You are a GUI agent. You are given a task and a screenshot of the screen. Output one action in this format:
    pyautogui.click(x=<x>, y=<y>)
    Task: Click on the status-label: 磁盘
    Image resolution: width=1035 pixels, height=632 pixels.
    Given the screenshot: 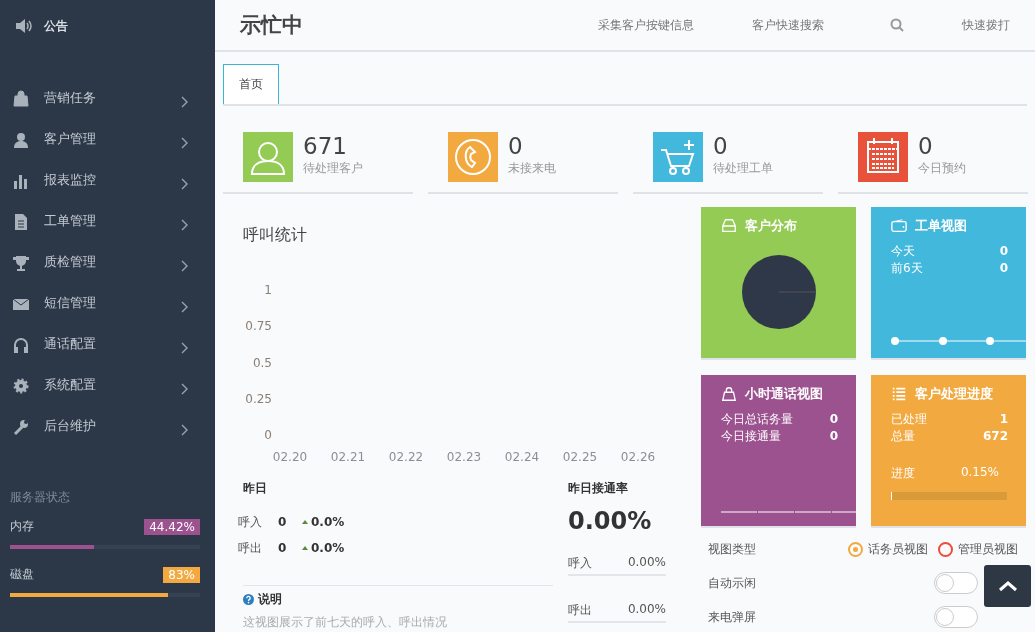 What is the action you would take?
    pyautogui.click(x=22, y=574)
    